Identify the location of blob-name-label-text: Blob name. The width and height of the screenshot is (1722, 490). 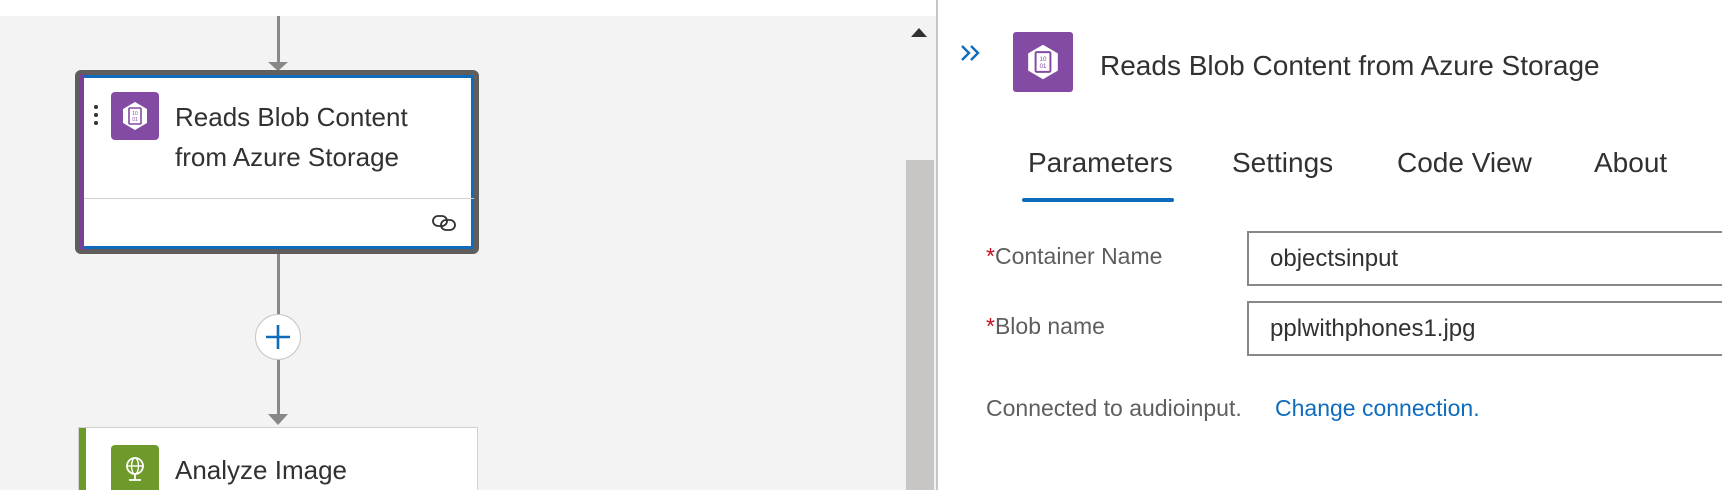
(1049, 326).